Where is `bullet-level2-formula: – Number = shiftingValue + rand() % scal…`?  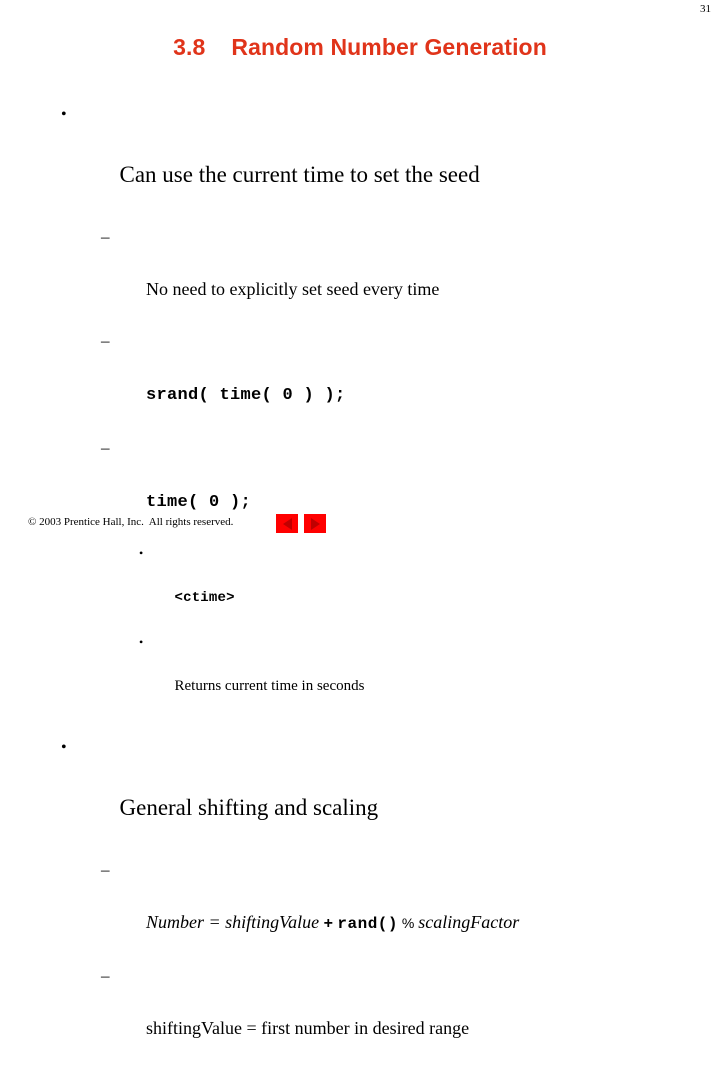 bullet-level2-formula: – Number = shiftingValue + rand() % scal… is located at coordinates (360, 910).